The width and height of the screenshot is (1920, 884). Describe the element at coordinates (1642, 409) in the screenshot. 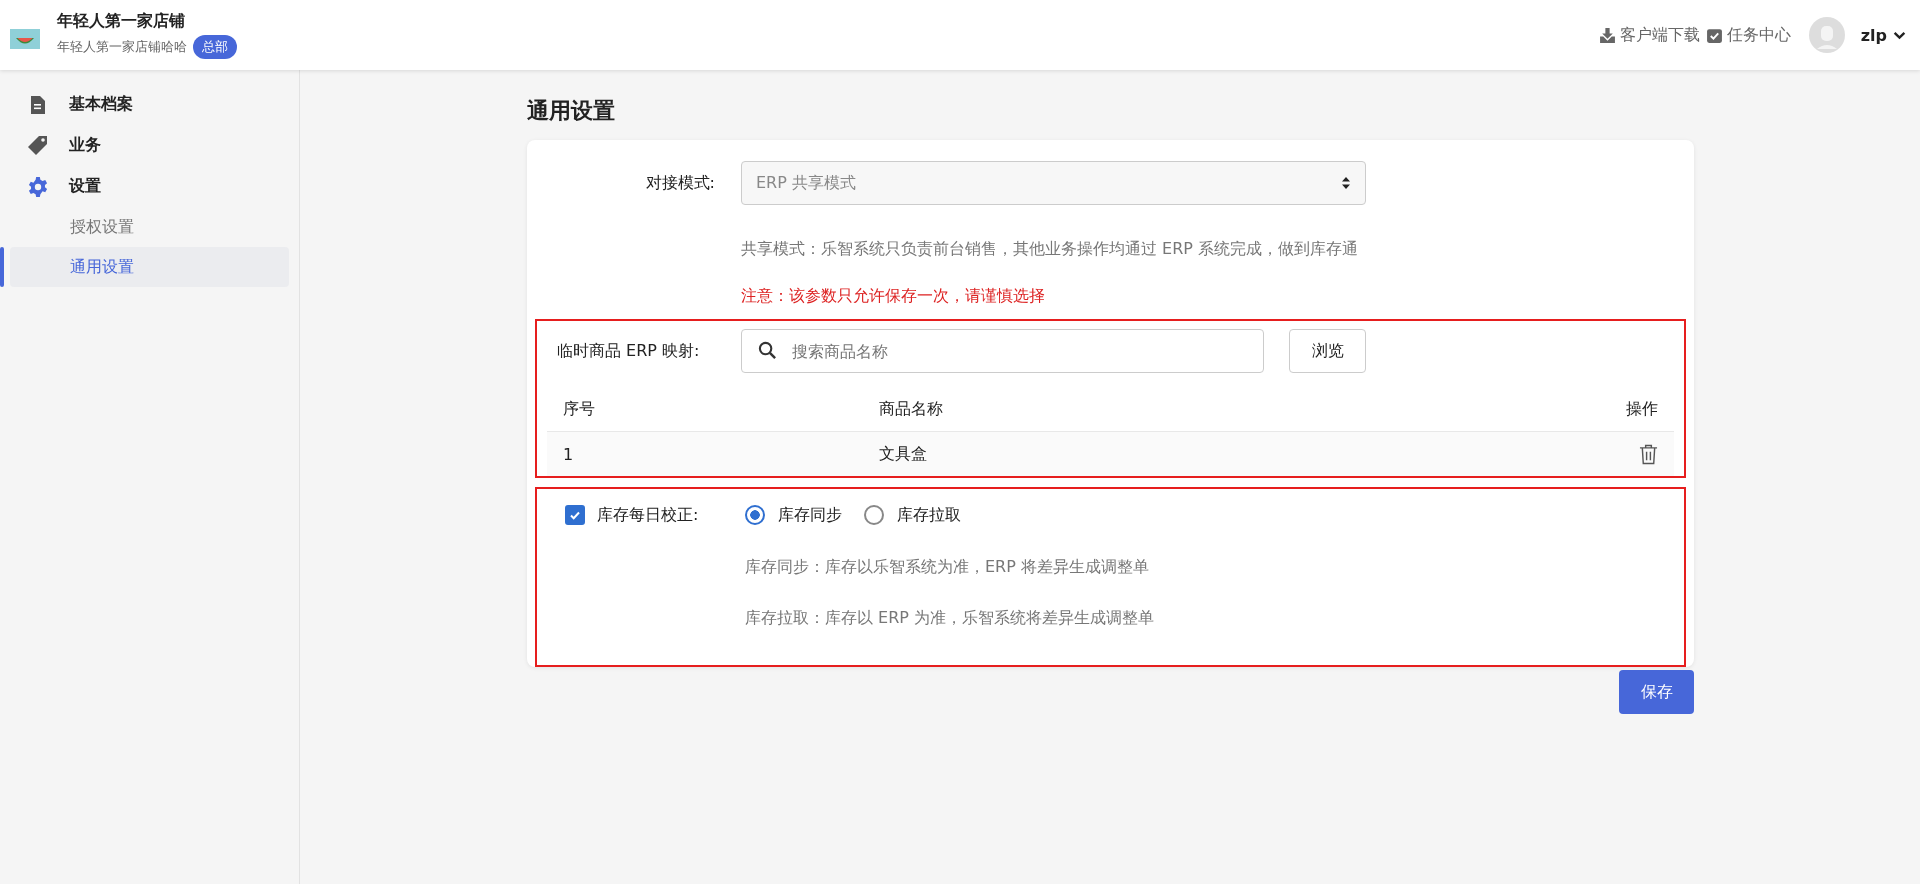

I see `column-header: 操作` at that location.